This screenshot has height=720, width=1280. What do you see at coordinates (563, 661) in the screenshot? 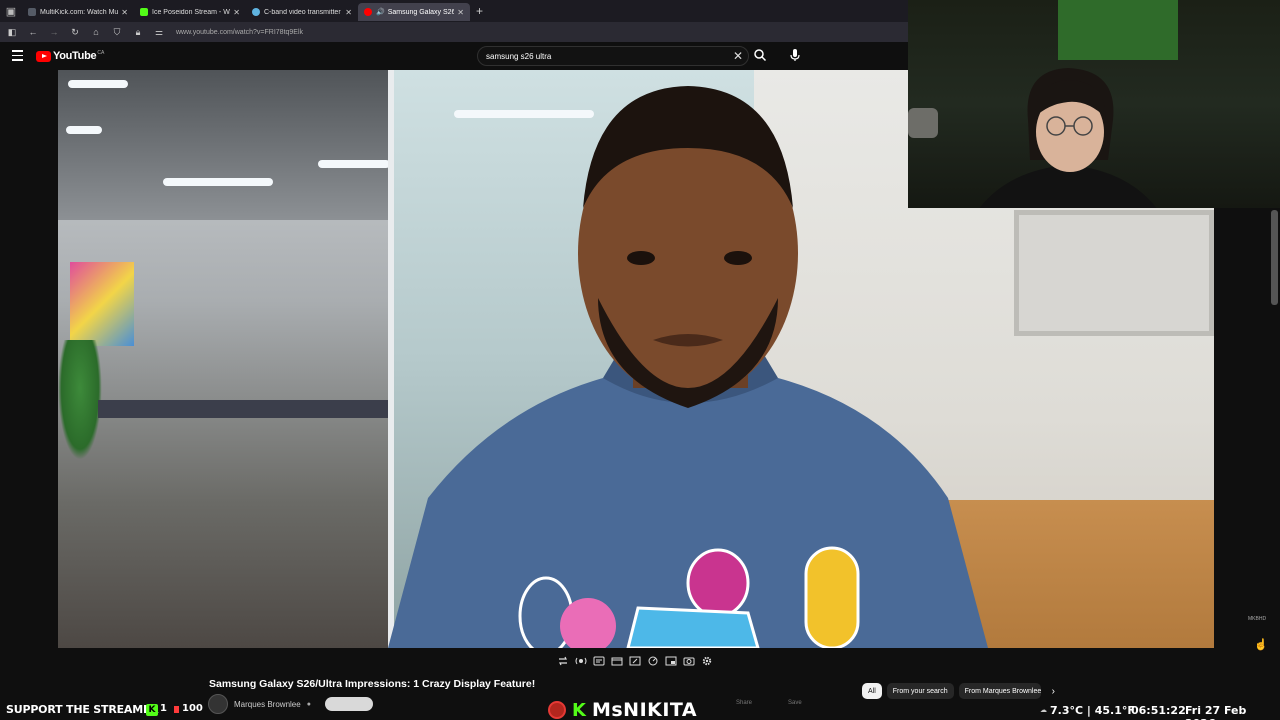
I see `loop-icon` at bounding box center [563, 661].